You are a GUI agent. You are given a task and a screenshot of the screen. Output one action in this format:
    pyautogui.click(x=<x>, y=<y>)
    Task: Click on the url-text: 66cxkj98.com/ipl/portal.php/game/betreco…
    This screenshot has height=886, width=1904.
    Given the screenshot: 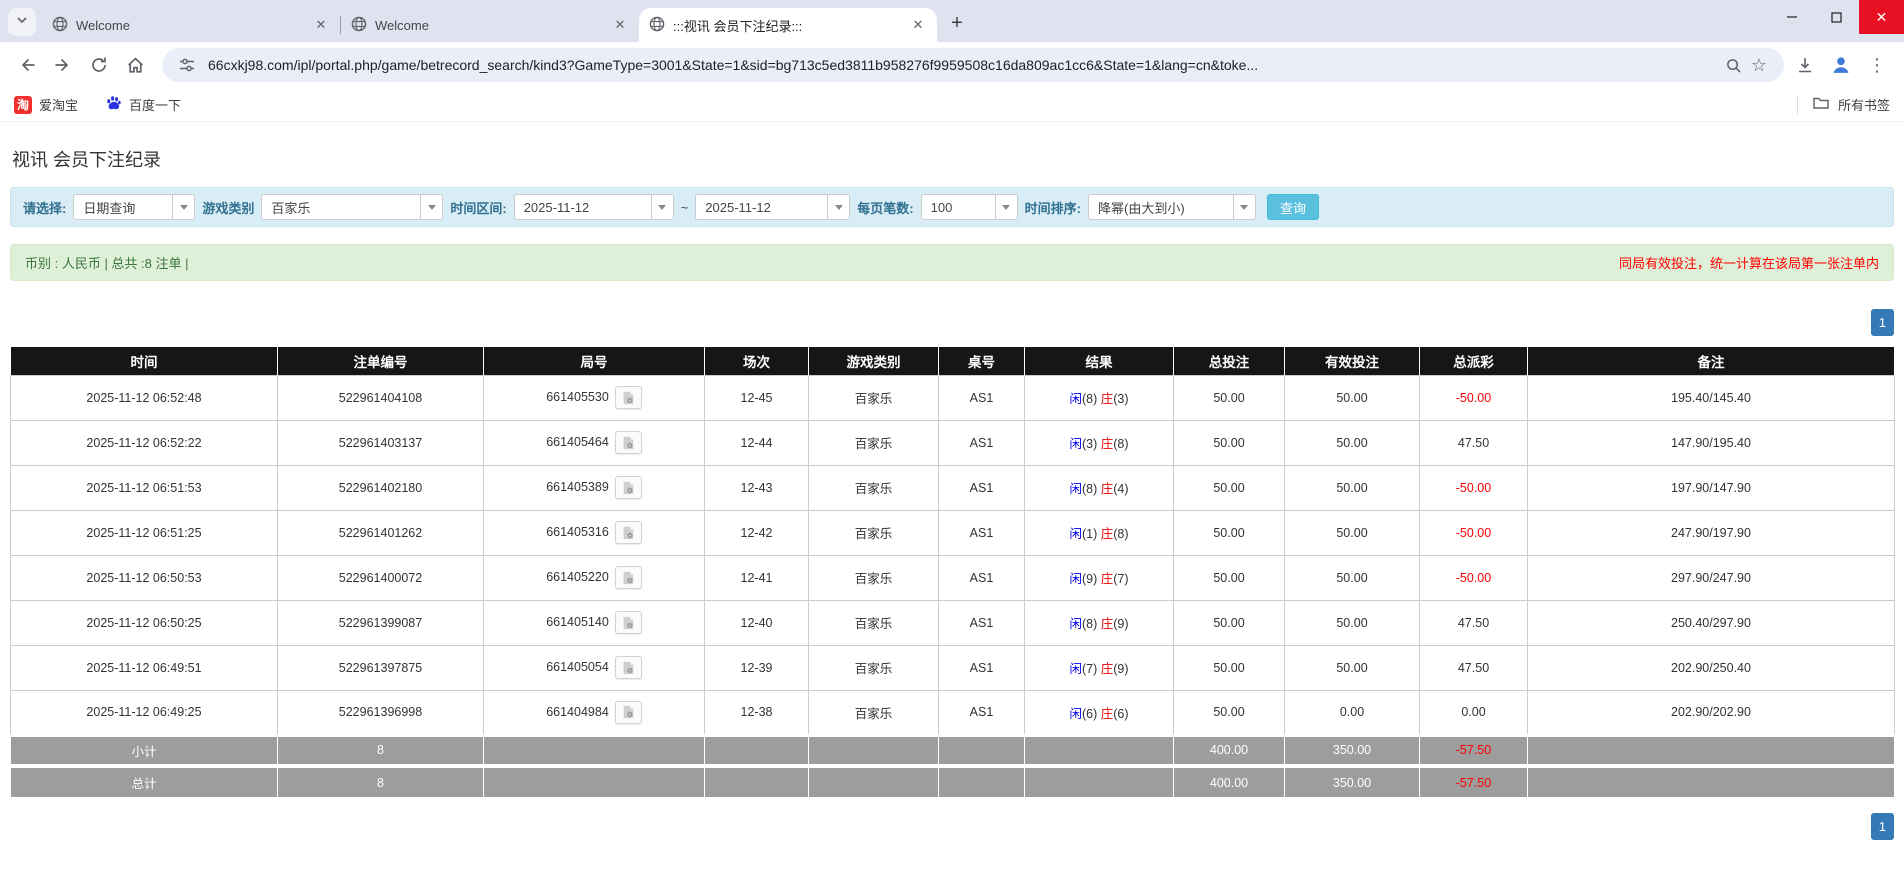 What is the action you would take?
    pyautogui.click(x=960, y=65)
    